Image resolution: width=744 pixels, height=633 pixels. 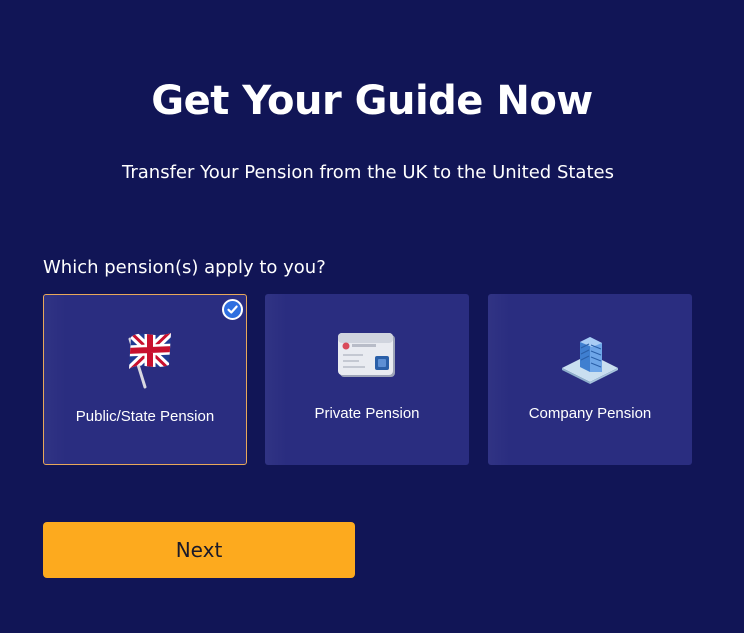 I want to click on page-title: Get Your Guide Now, so click(x=372, y=101).